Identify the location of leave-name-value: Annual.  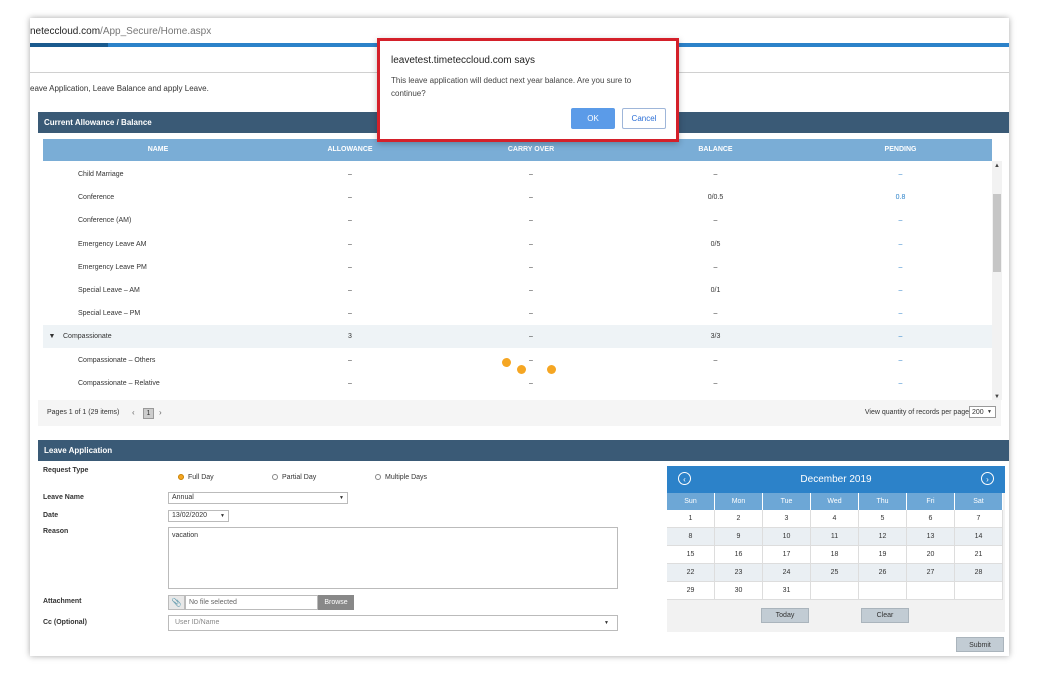
(183, 497).